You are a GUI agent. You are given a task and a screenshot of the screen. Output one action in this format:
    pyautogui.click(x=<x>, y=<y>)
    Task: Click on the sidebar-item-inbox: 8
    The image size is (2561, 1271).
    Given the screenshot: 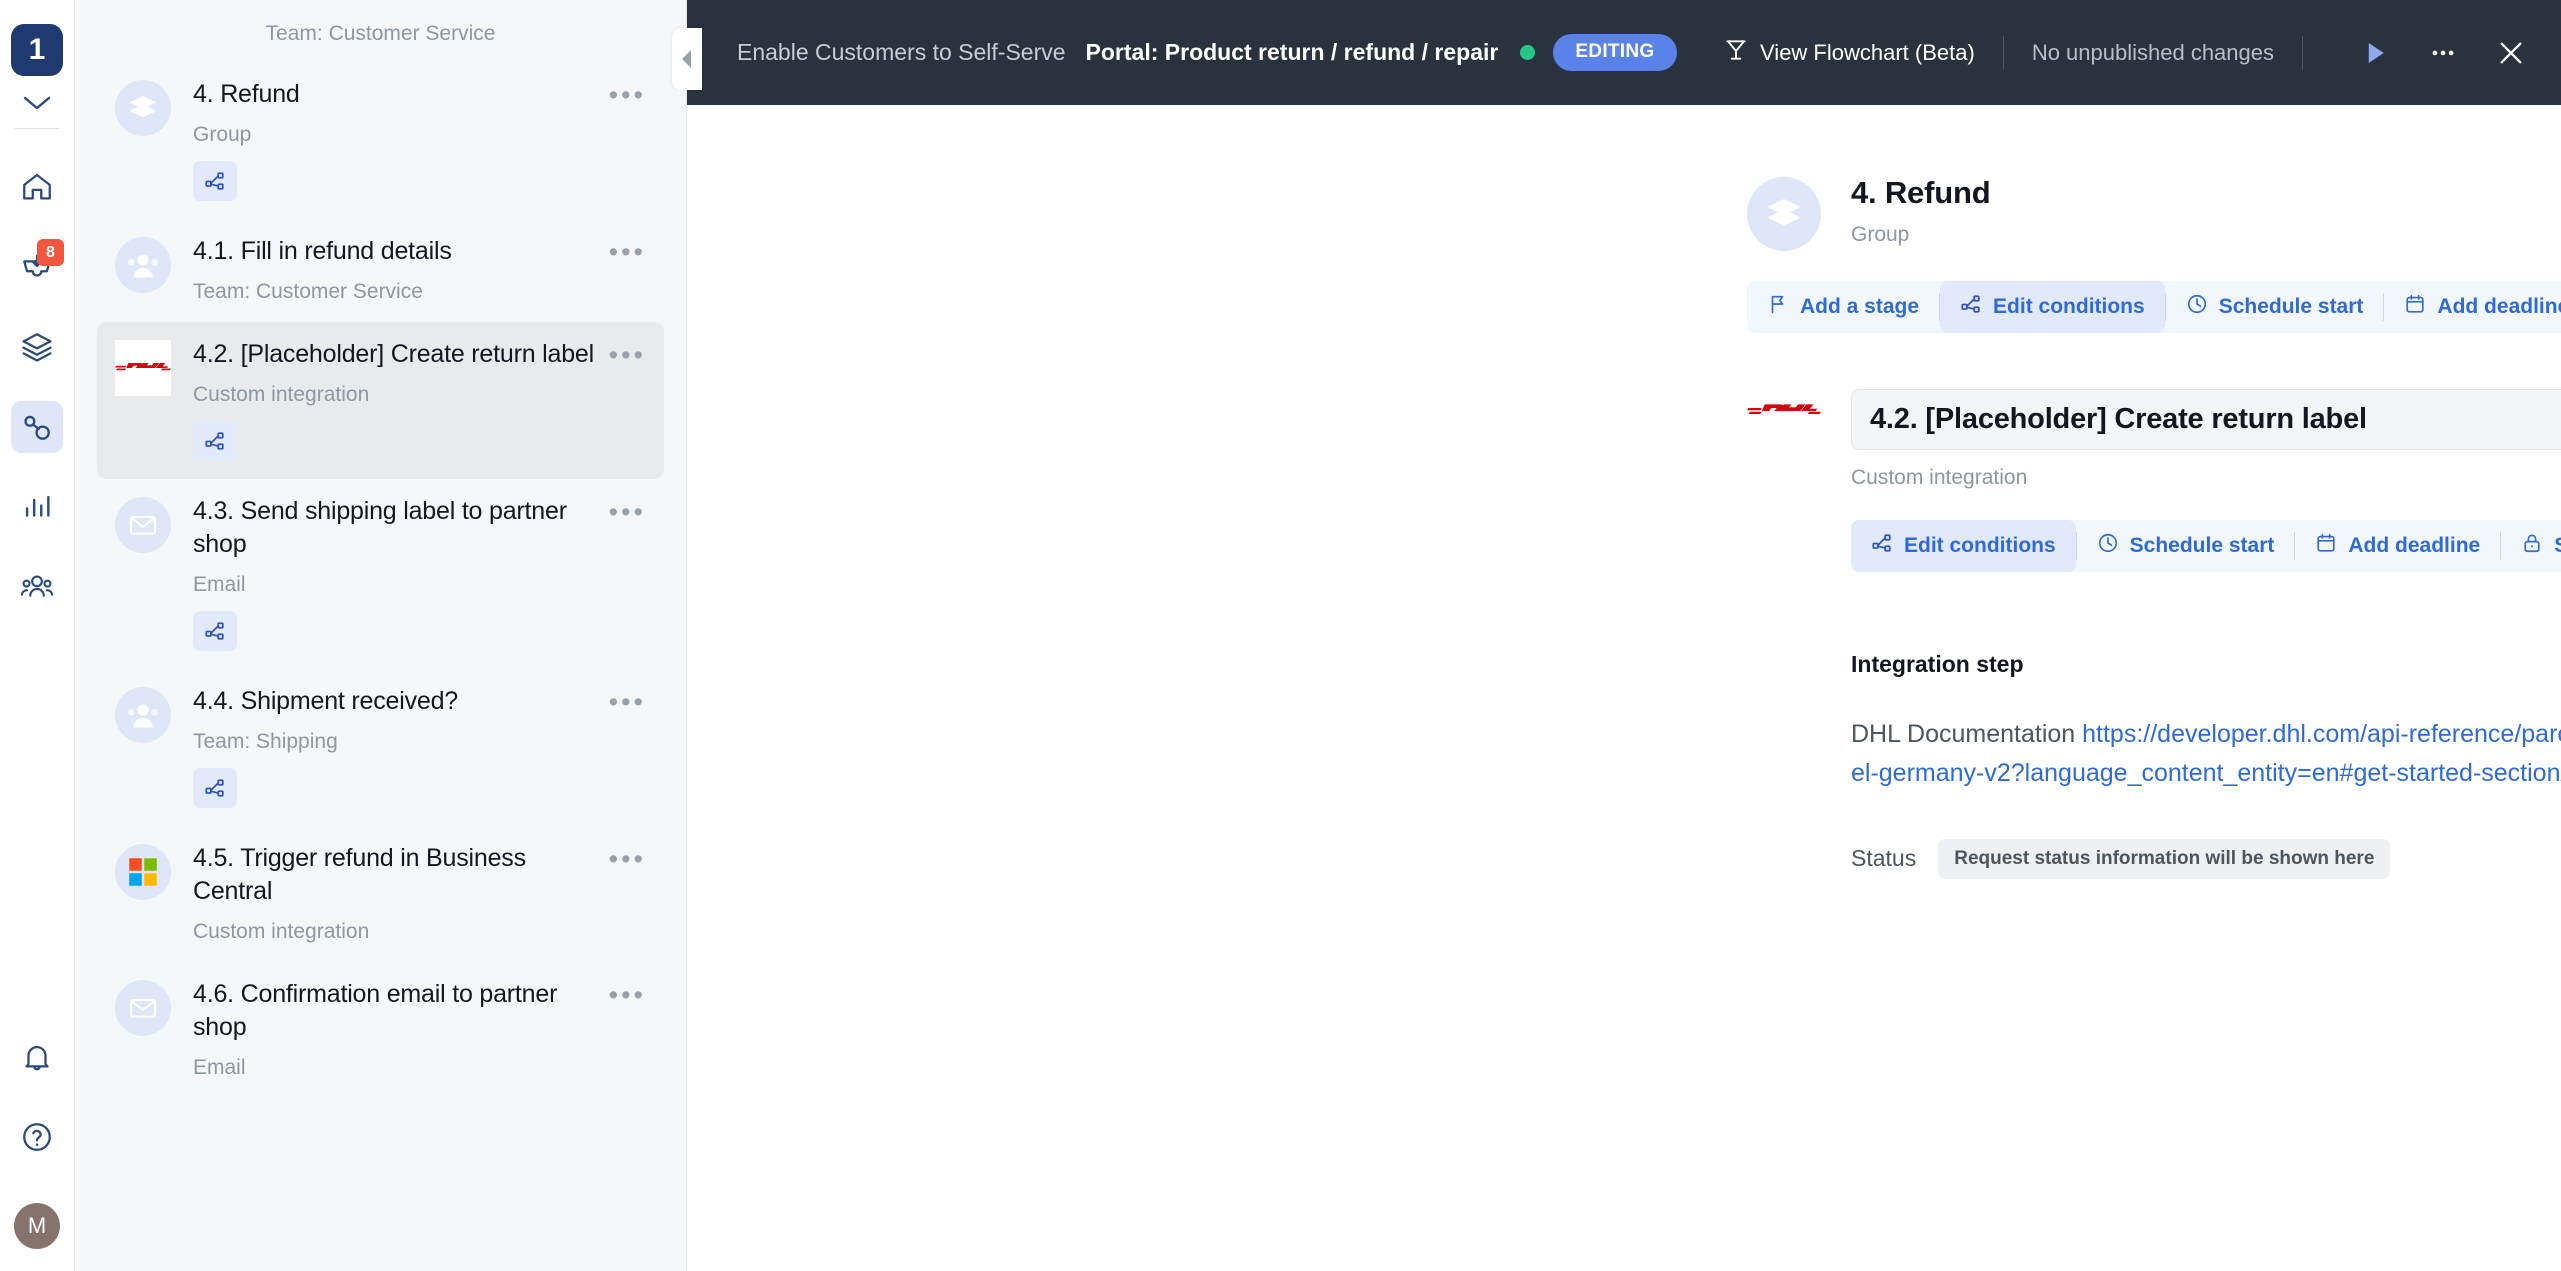 What is the action you would take?
    pyautogui.click(x=37, y=266)
    